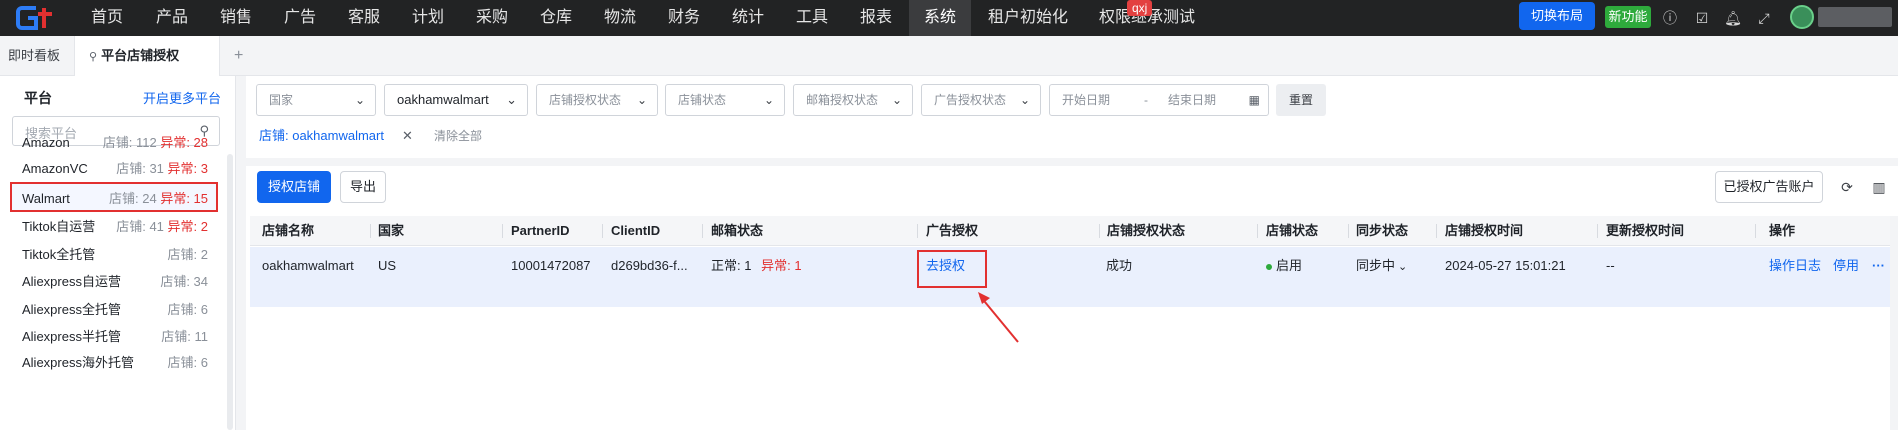 The image size is (1898, 430). I want to click on tab-dashboard: 即时看板, so click(34, 56).